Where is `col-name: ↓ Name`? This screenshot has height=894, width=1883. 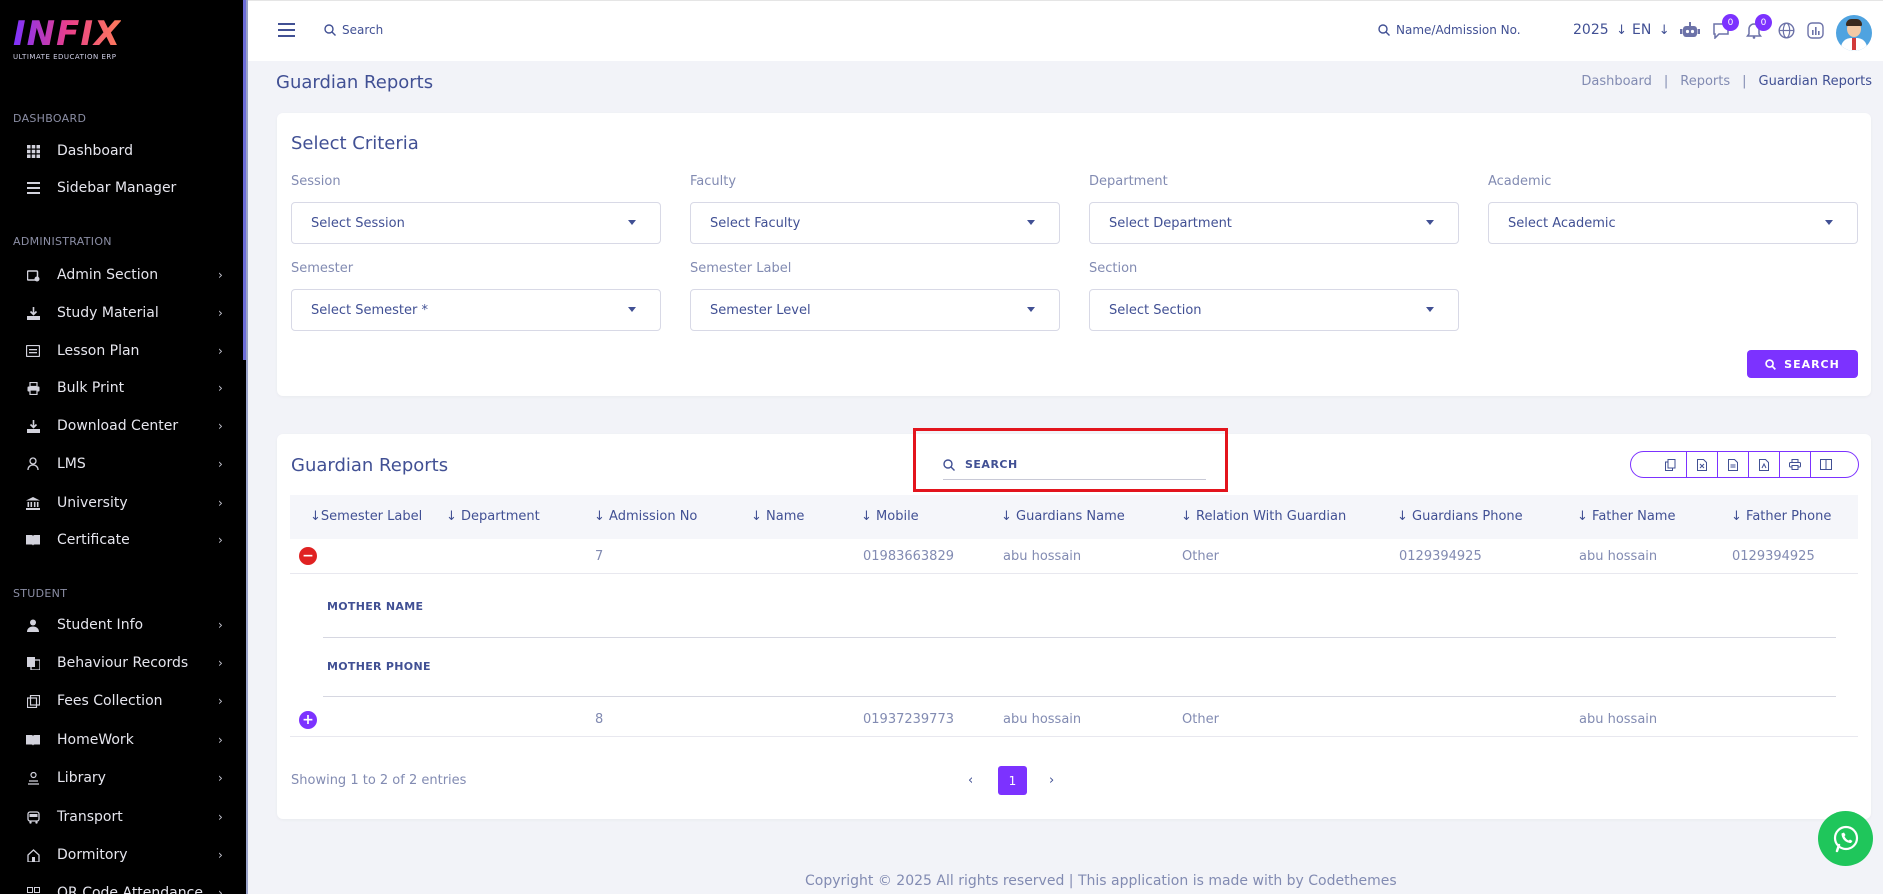
col-name: ↓ Name is located at coordinates (777, 516).